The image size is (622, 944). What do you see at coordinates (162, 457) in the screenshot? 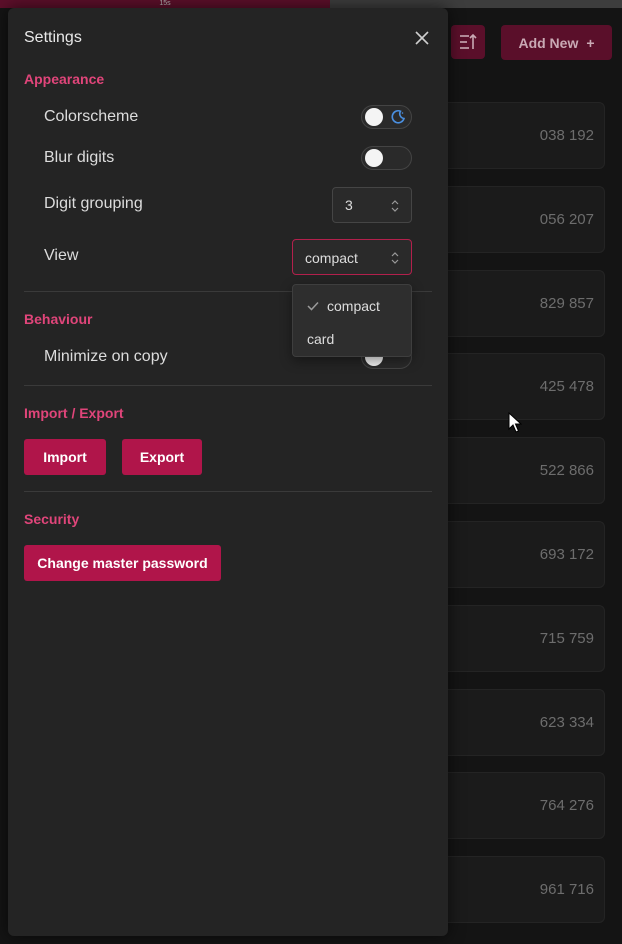
I see `export-button: Export` at bounding box center [162, 457].